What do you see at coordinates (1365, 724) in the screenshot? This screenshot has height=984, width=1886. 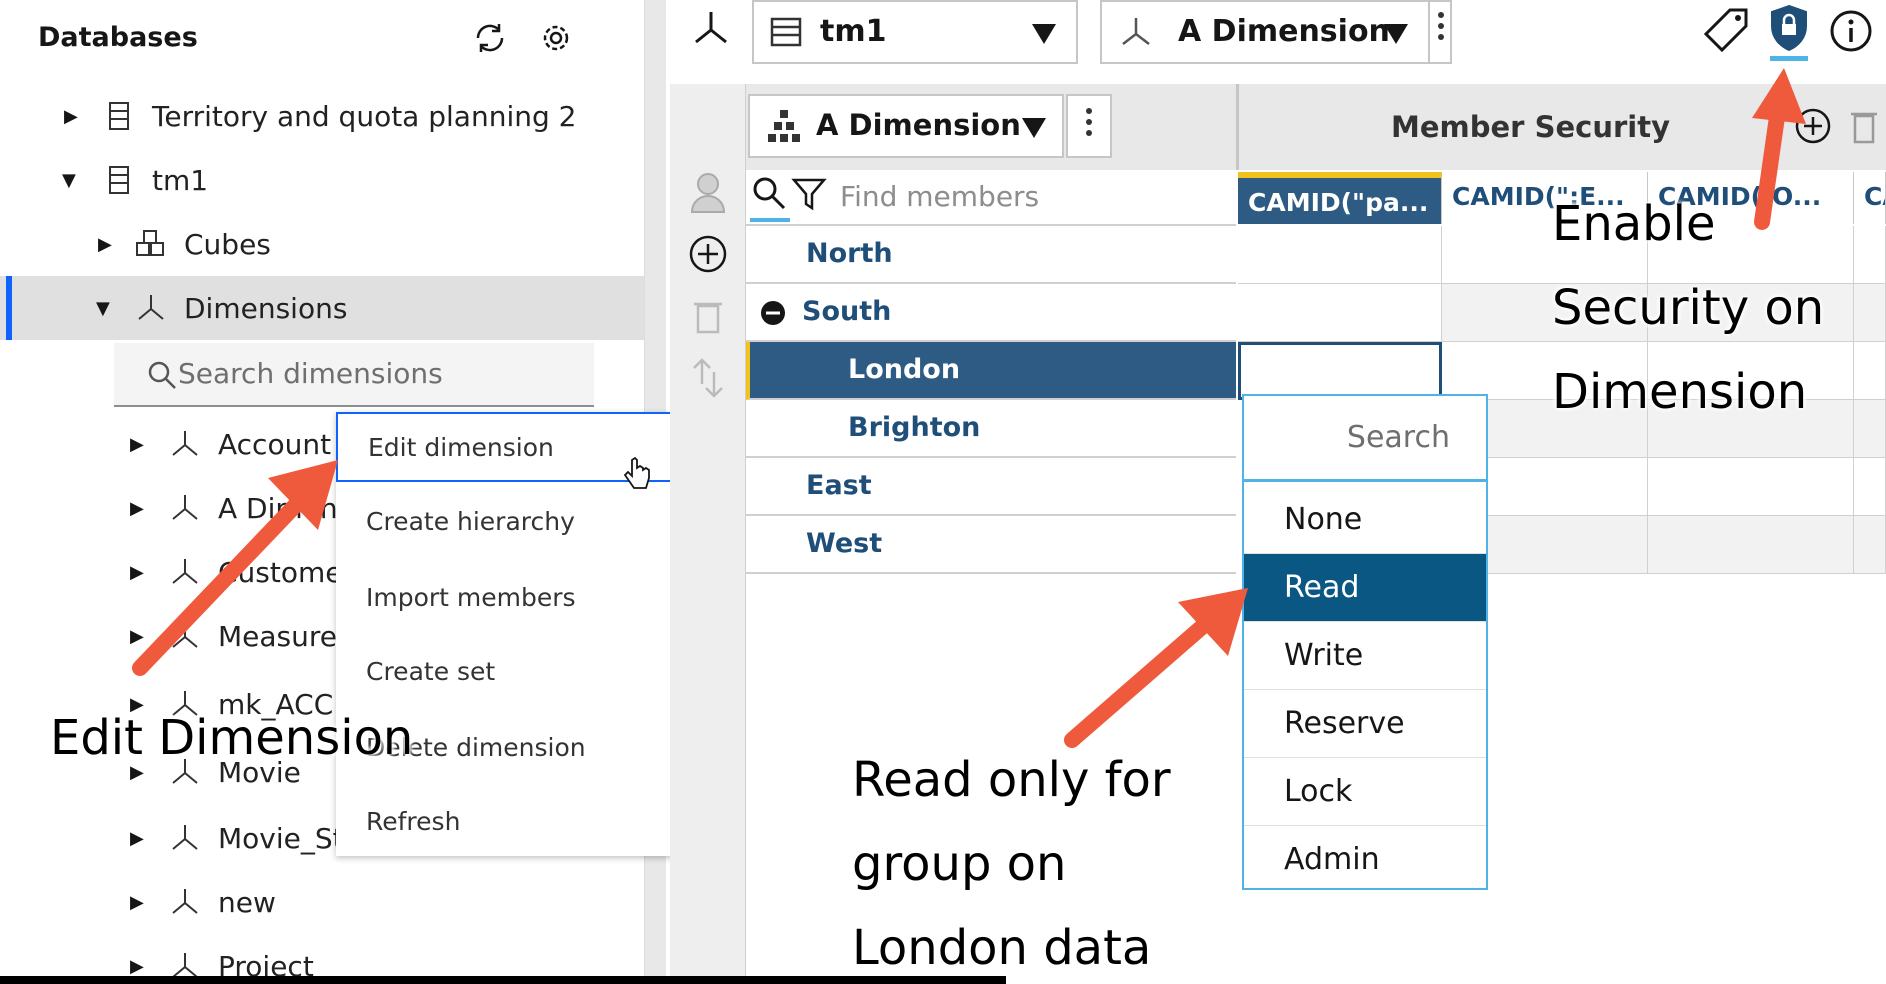 I see `option-reserve: Reserve` at bounding box center [1365, 724].